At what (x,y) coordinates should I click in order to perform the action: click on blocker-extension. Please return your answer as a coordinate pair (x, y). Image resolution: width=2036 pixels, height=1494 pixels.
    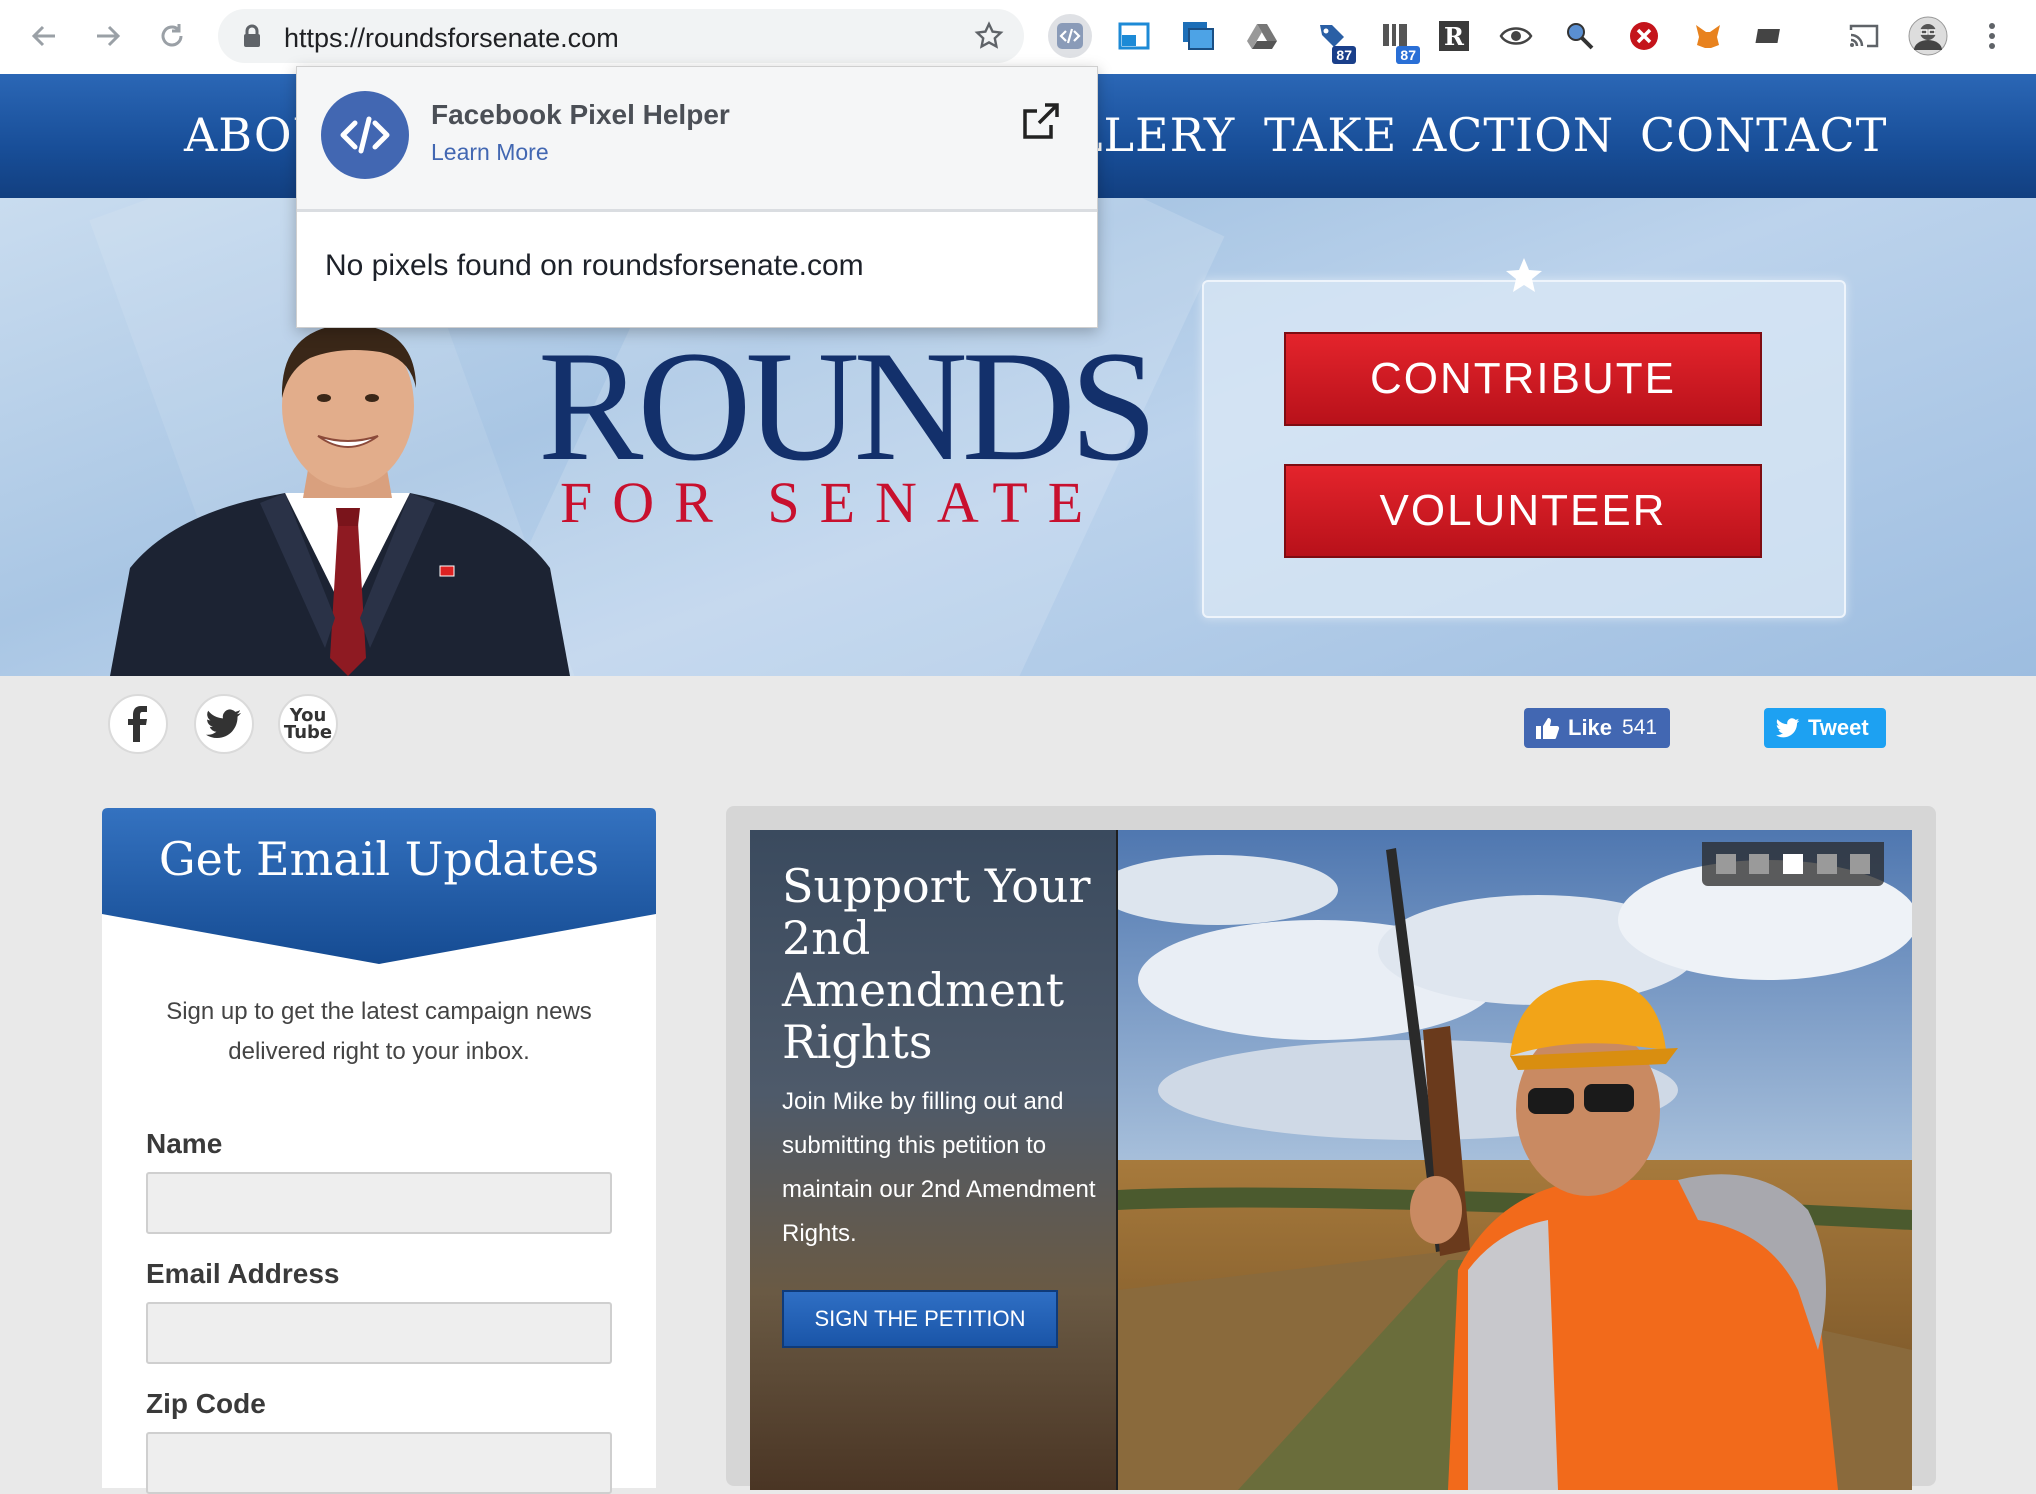
    Looking at the image, I should click on (1644, 36).